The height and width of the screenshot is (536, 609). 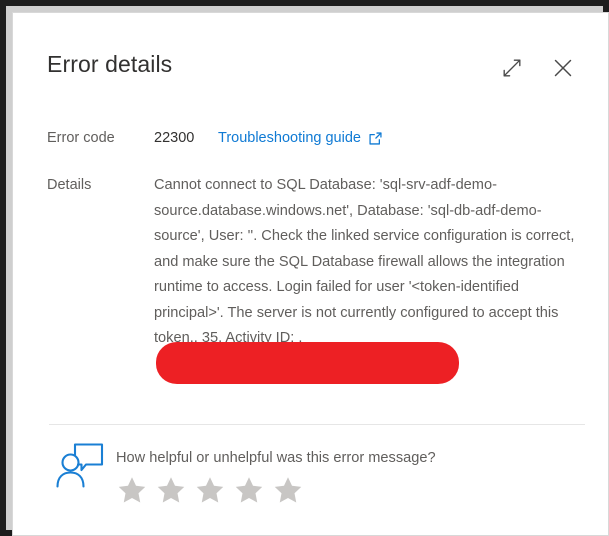 I want to click on troubleshooting-guide-link-label: Troubleshooting guide, so click(x=289, y=138).